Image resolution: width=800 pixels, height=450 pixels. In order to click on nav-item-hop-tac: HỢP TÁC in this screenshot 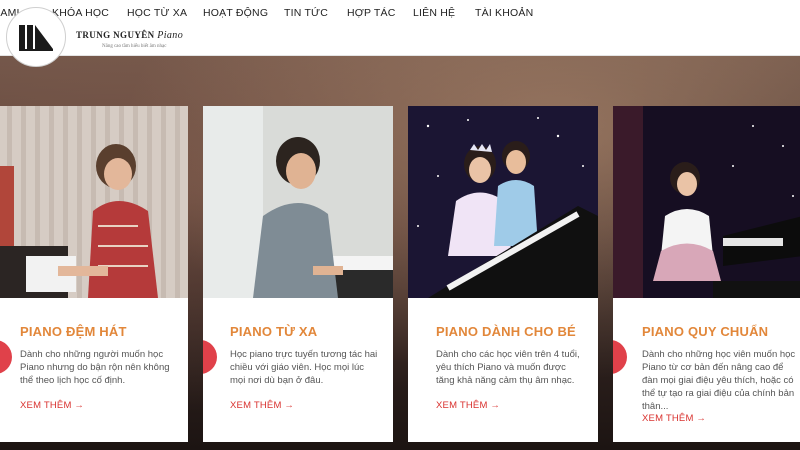, I will do `click(371, 13)`.